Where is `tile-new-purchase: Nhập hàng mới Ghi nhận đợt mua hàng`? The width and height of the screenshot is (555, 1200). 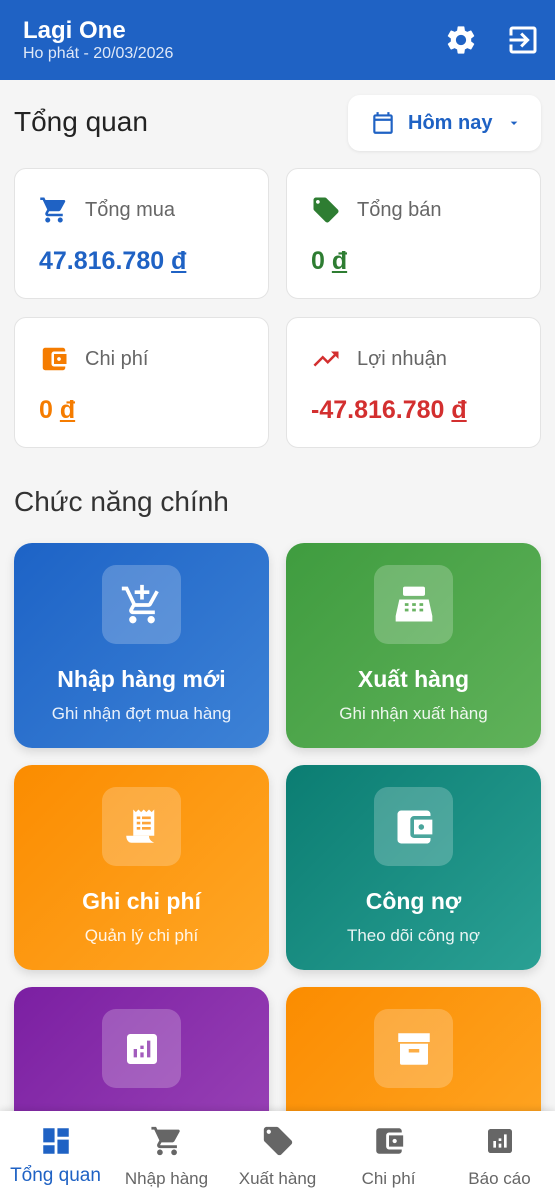 tile-new-purchase: Nhập hàng mới Ghi nhận đợt mua hàng is located at coordinates (141, 645).